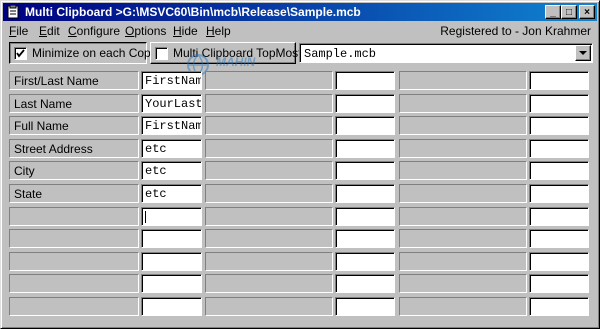 The image size is (600, 329). What do you see at coordinates (515, 31) in the screenshot?
I see `registered-to-label: Registered to - Jon Krahmer` at bounding box center [515, 31].